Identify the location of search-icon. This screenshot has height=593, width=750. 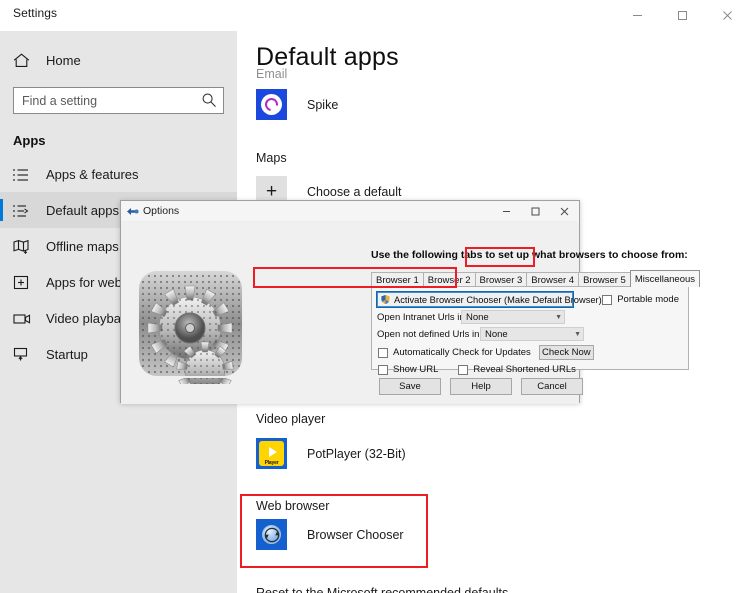
(209, 100).